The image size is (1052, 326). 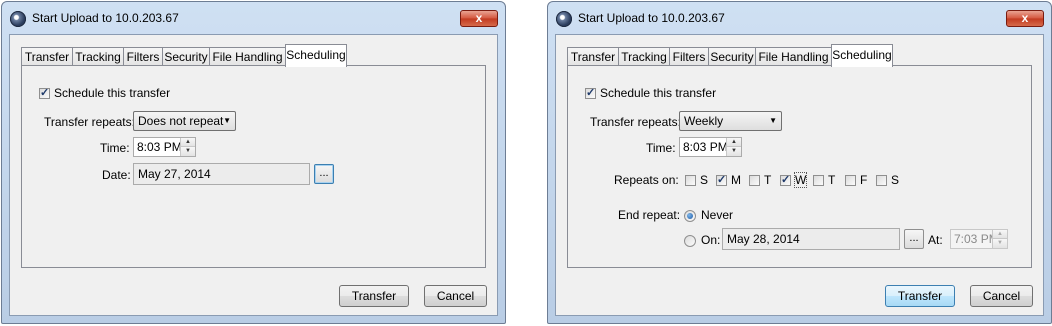 I want to click on day-checkbox-wednesday, so click(x=785, y=180).